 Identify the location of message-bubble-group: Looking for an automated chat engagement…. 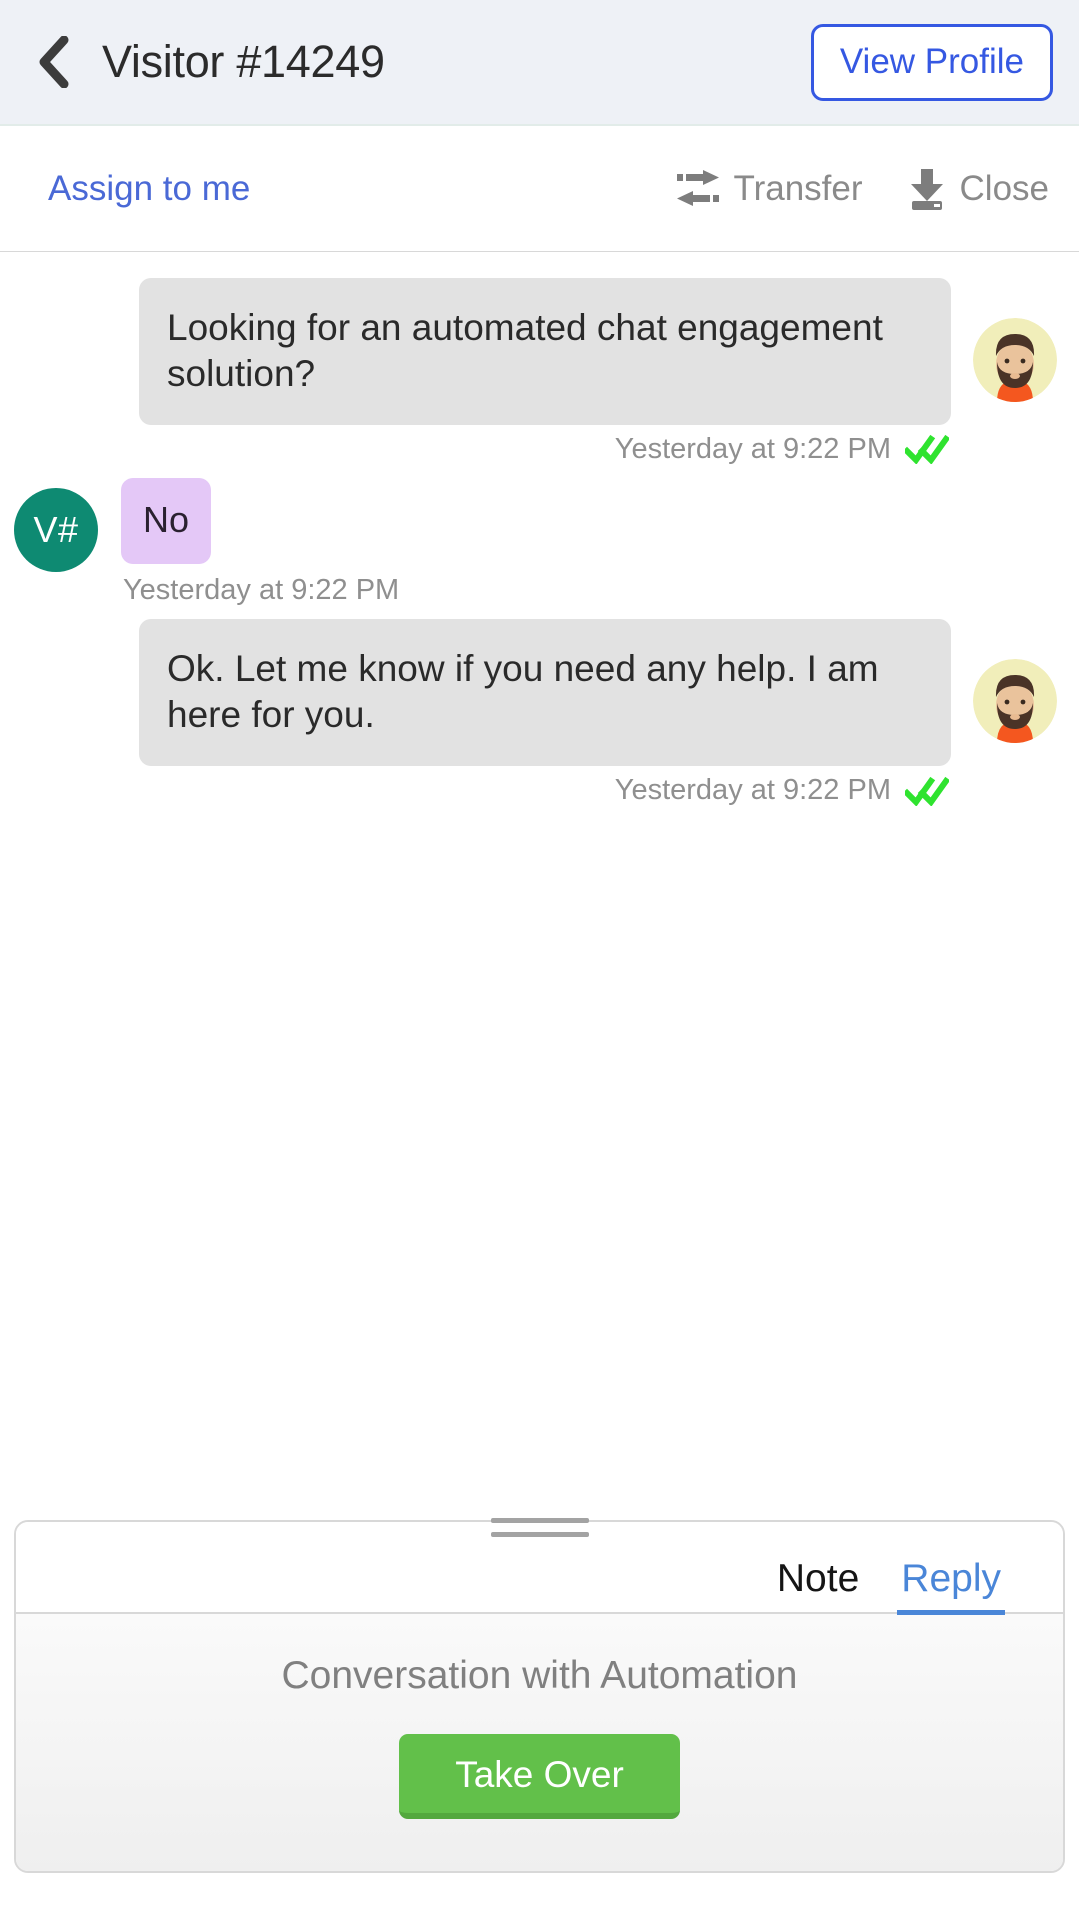
(545, 372).